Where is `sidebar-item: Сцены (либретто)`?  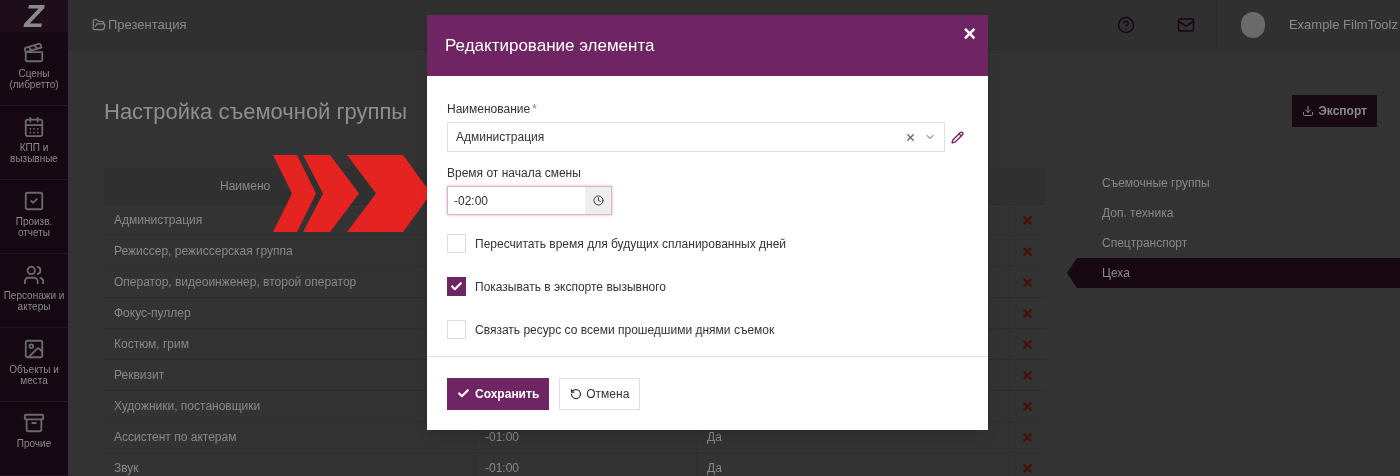 sidebar-item: Сцены (либретто) is located at coordinates (34, 69).